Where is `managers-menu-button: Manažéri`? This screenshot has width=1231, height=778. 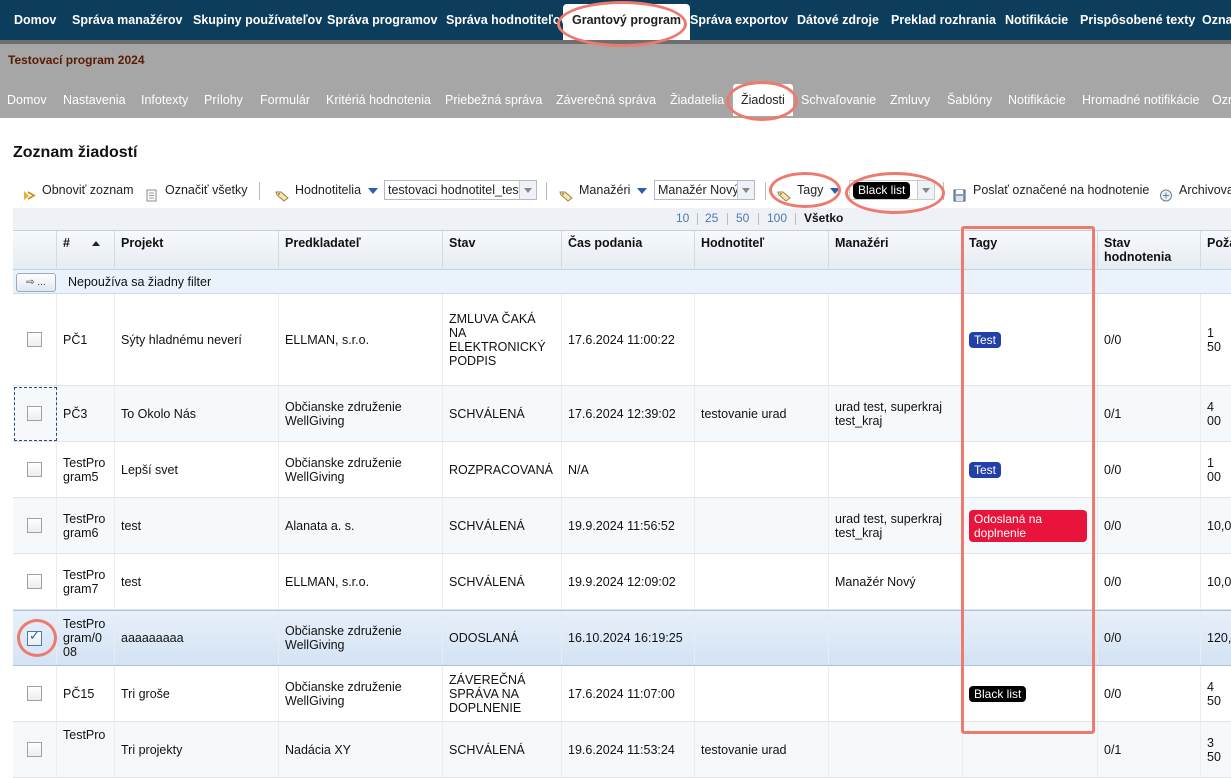 managers-menu-button: Manažéri is located at coordinates (603, 190).